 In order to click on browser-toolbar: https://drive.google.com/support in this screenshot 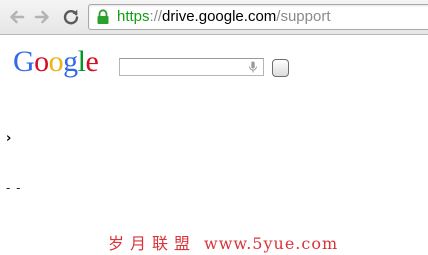, I will do `click(214, 17)`.